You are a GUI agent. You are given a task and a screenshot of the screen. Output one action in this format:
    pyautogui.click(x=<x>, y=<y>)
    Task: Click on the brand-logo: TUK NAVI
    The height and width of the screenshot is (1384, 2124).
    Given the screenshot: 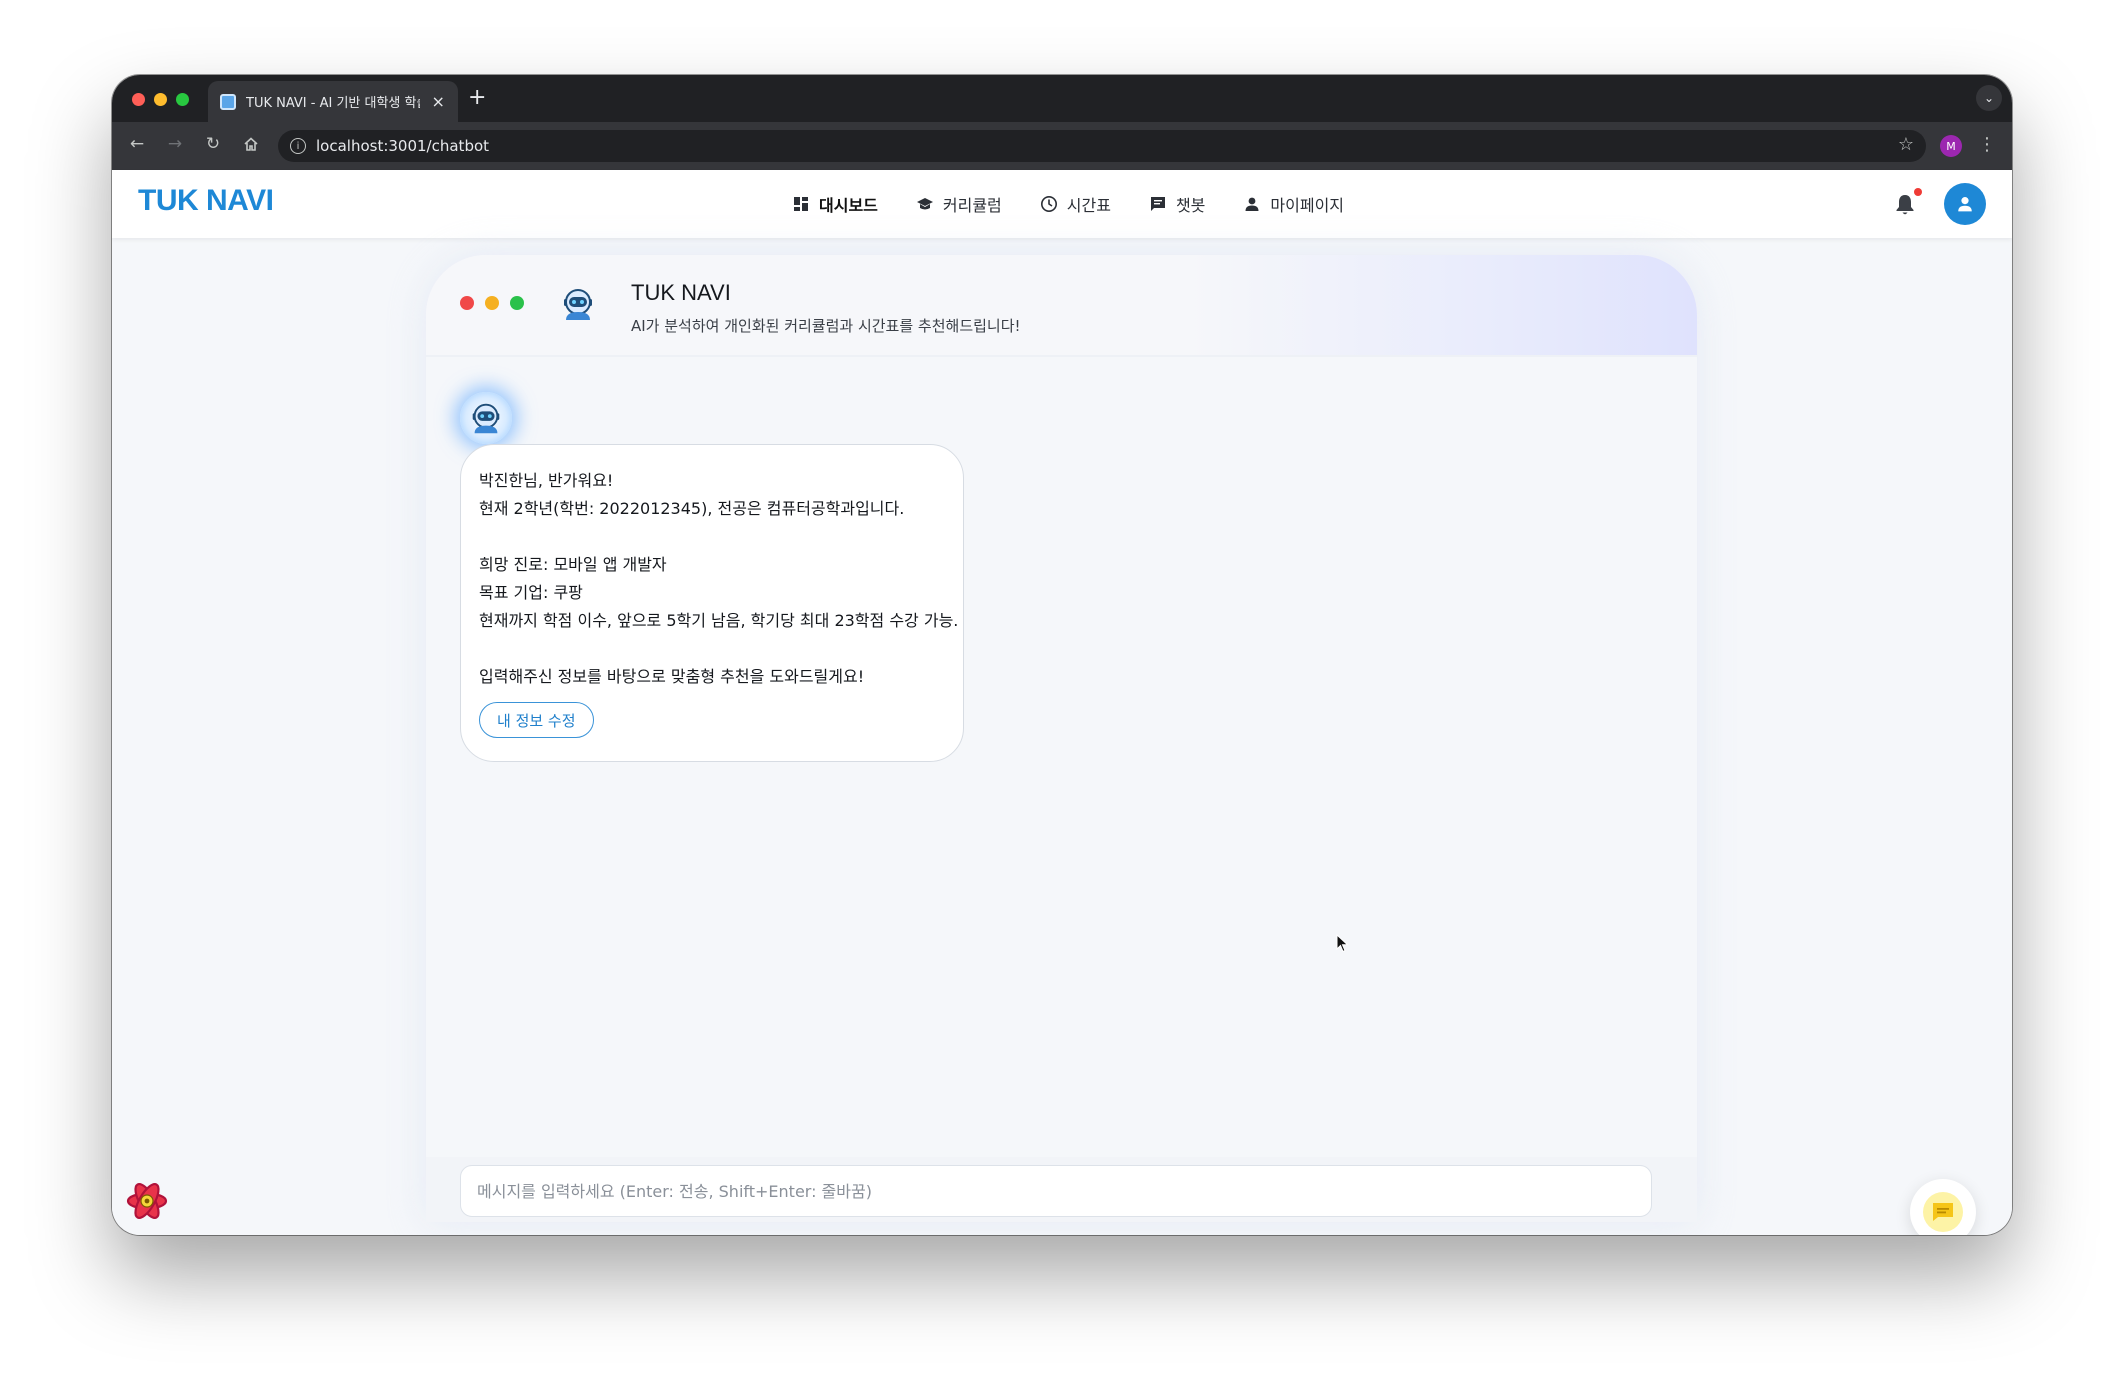 What is the action you would take?
    pyautogui.click(x=206, y=201)
    